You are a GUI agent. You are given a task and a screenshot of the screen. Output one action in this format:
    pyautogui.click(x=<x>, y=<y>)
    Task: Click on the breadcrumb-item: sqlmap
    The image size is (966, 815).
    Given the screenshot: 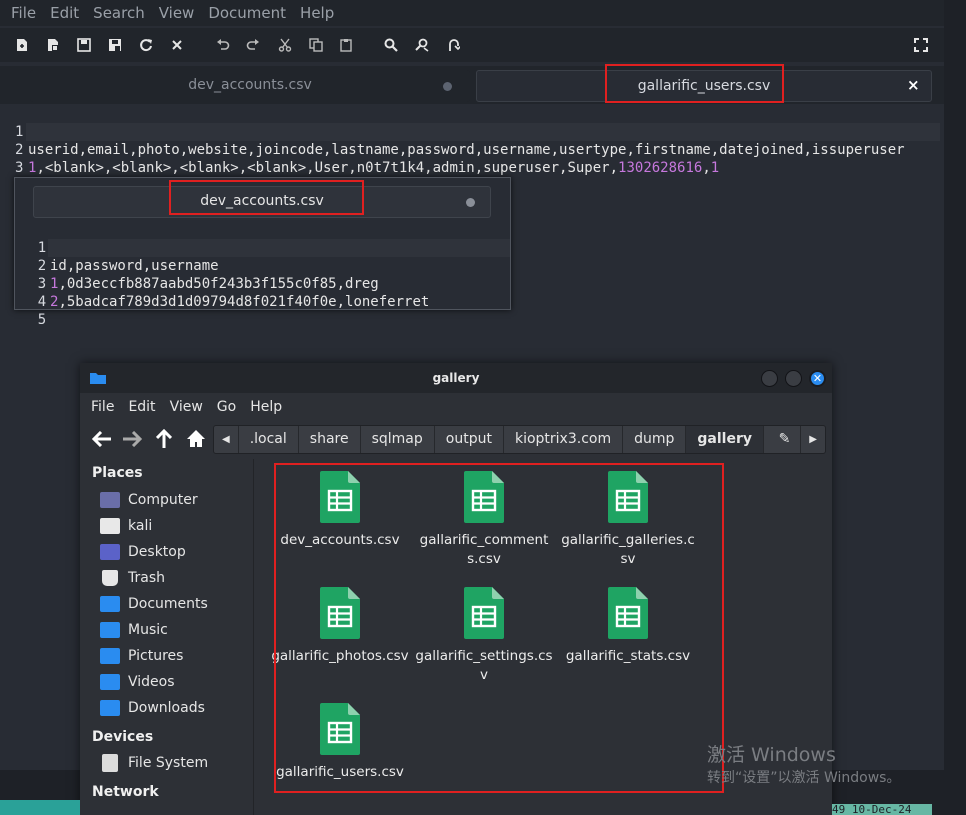 What is the action you would take?
    pyautogui.click(x=398, y=439)
    